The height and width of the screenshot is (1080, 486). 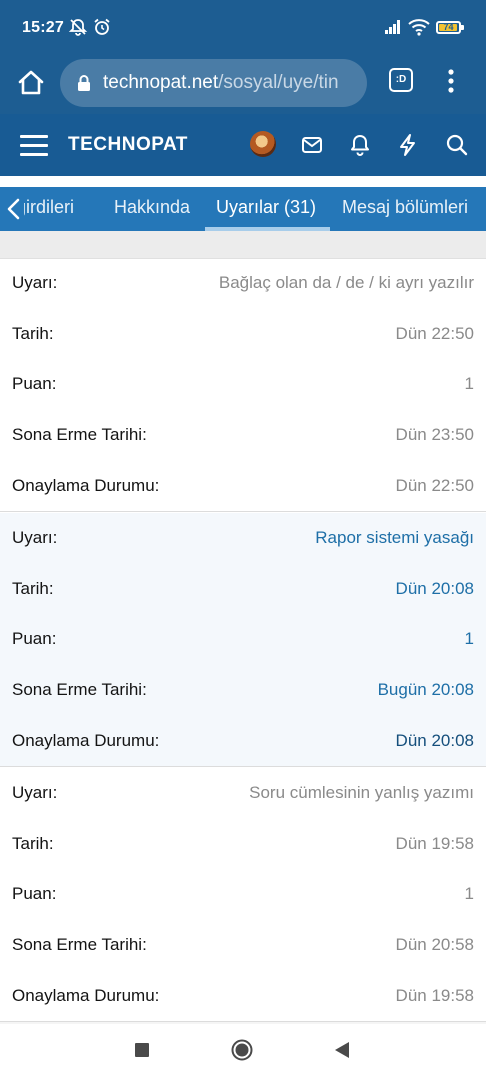 What do you see at coordinates (394, 538) in the screenshot?
I see `warning-reason-link: Rapor sistemi yasağı` at bounding box center [394, 538].